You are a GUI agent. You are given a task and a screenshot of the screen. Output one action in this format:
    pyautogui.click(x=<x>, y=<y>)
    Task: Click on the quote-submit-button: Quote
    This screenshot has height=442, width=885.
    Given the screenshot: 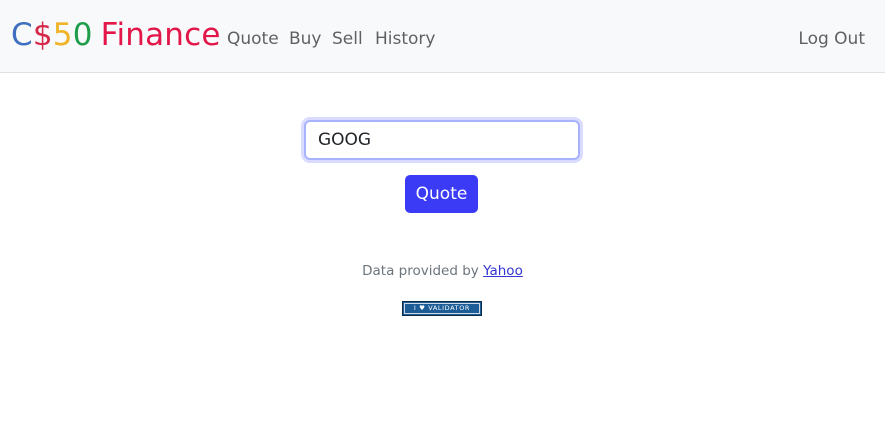 What is the action you would take?
    pyautogui.click(x=441, y=194)
    